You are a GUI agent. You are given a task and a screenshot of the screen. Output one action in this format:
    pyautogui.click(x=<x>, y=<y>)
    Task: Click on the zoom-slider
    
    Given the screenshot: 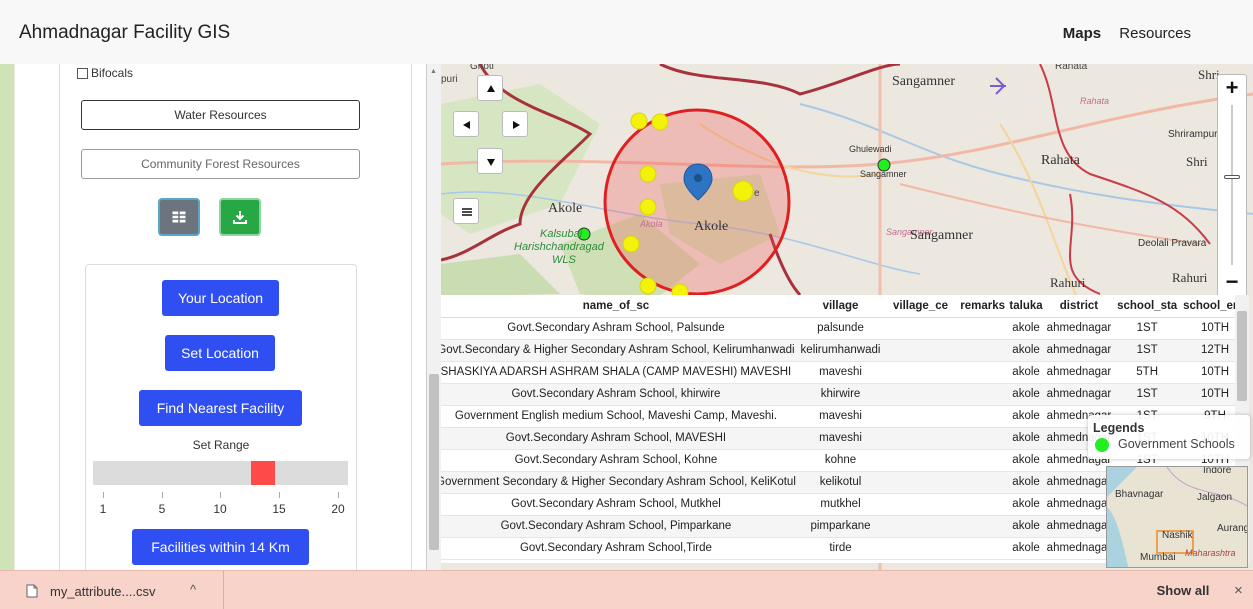 What is the action you would take?
    pyautogui.click(x=1232, y=185)
    